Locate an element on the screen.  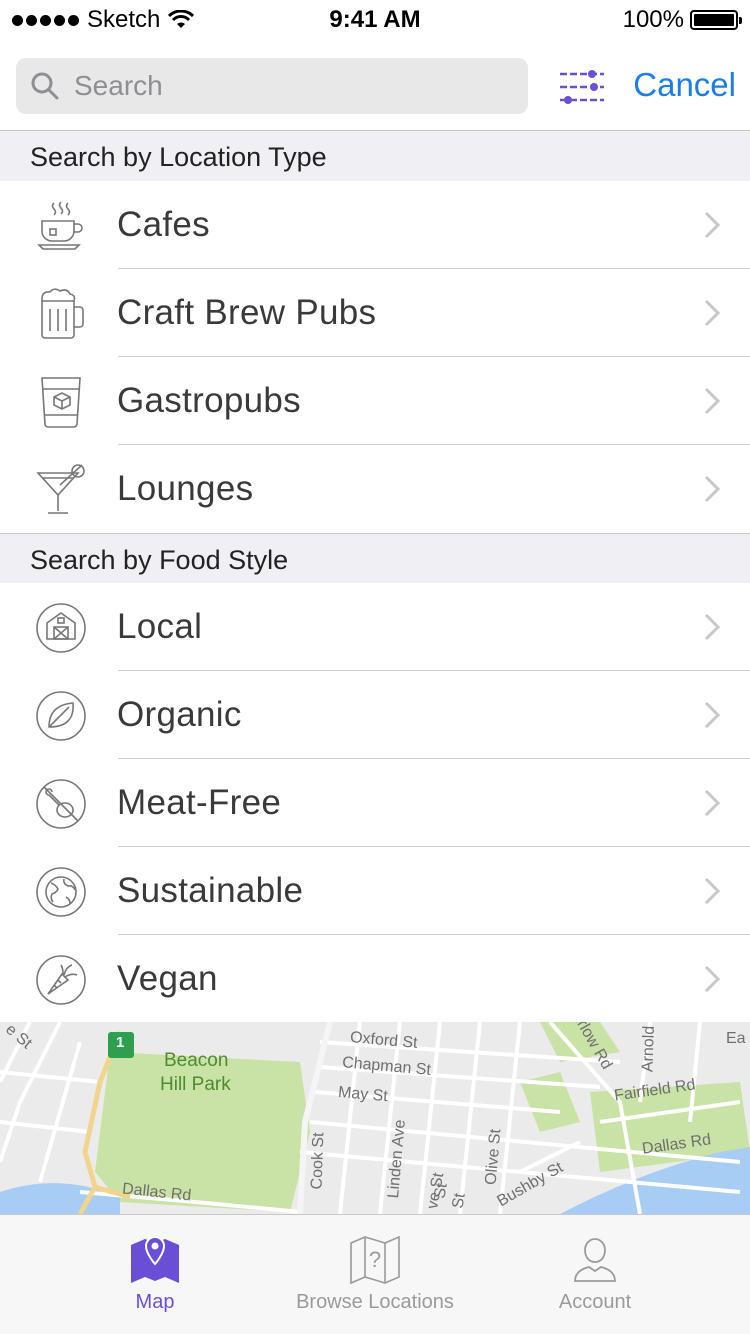
tab-account: Account is located at coordinates (595, 1274).